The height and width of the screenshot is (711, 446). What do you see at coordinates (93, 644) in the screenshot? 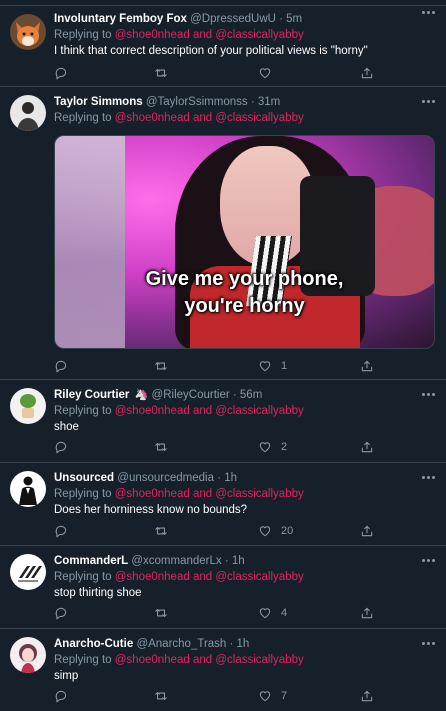
I see `author-name: Anarcho-Cutie` at bounding box center [93, 644].